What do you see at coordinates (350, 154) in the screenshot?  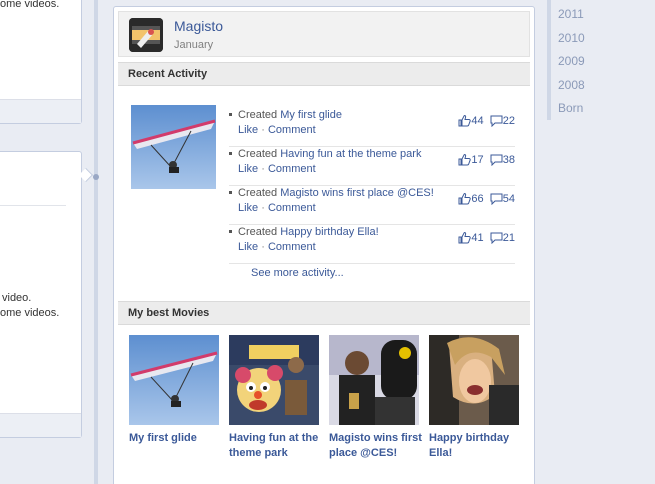 I see `activity-title-link: Having fun at the theme park` at bounding box center [350, 154].